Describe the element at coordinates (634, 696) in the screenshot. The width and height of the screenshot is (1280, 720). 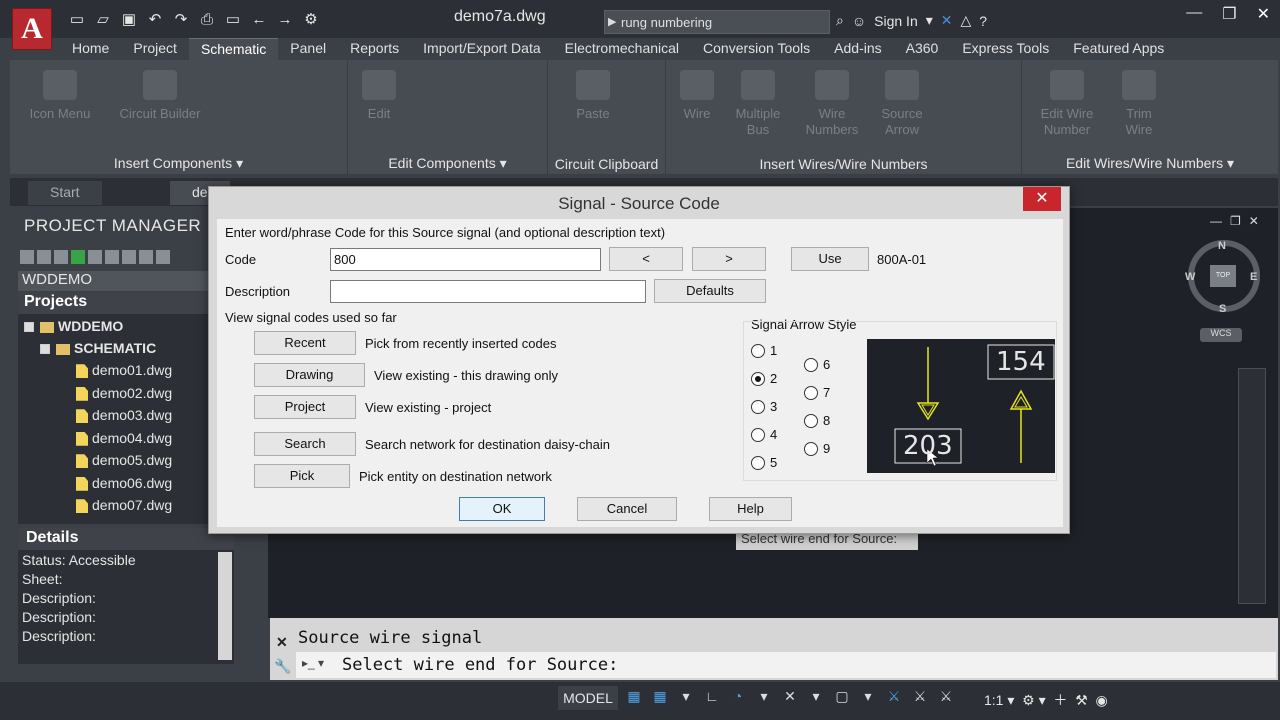
I see `grid-icon: ▦` at that location.